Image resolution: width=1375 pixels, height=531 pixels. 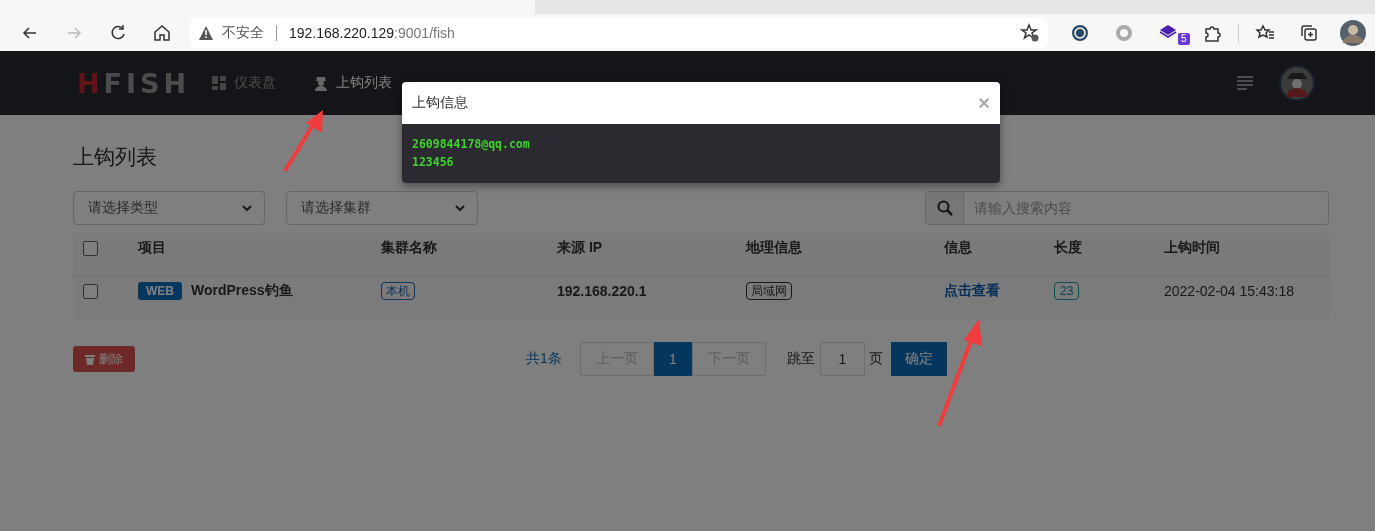 I want to click on jump-label: 跳至, so click(x=800, y=359).